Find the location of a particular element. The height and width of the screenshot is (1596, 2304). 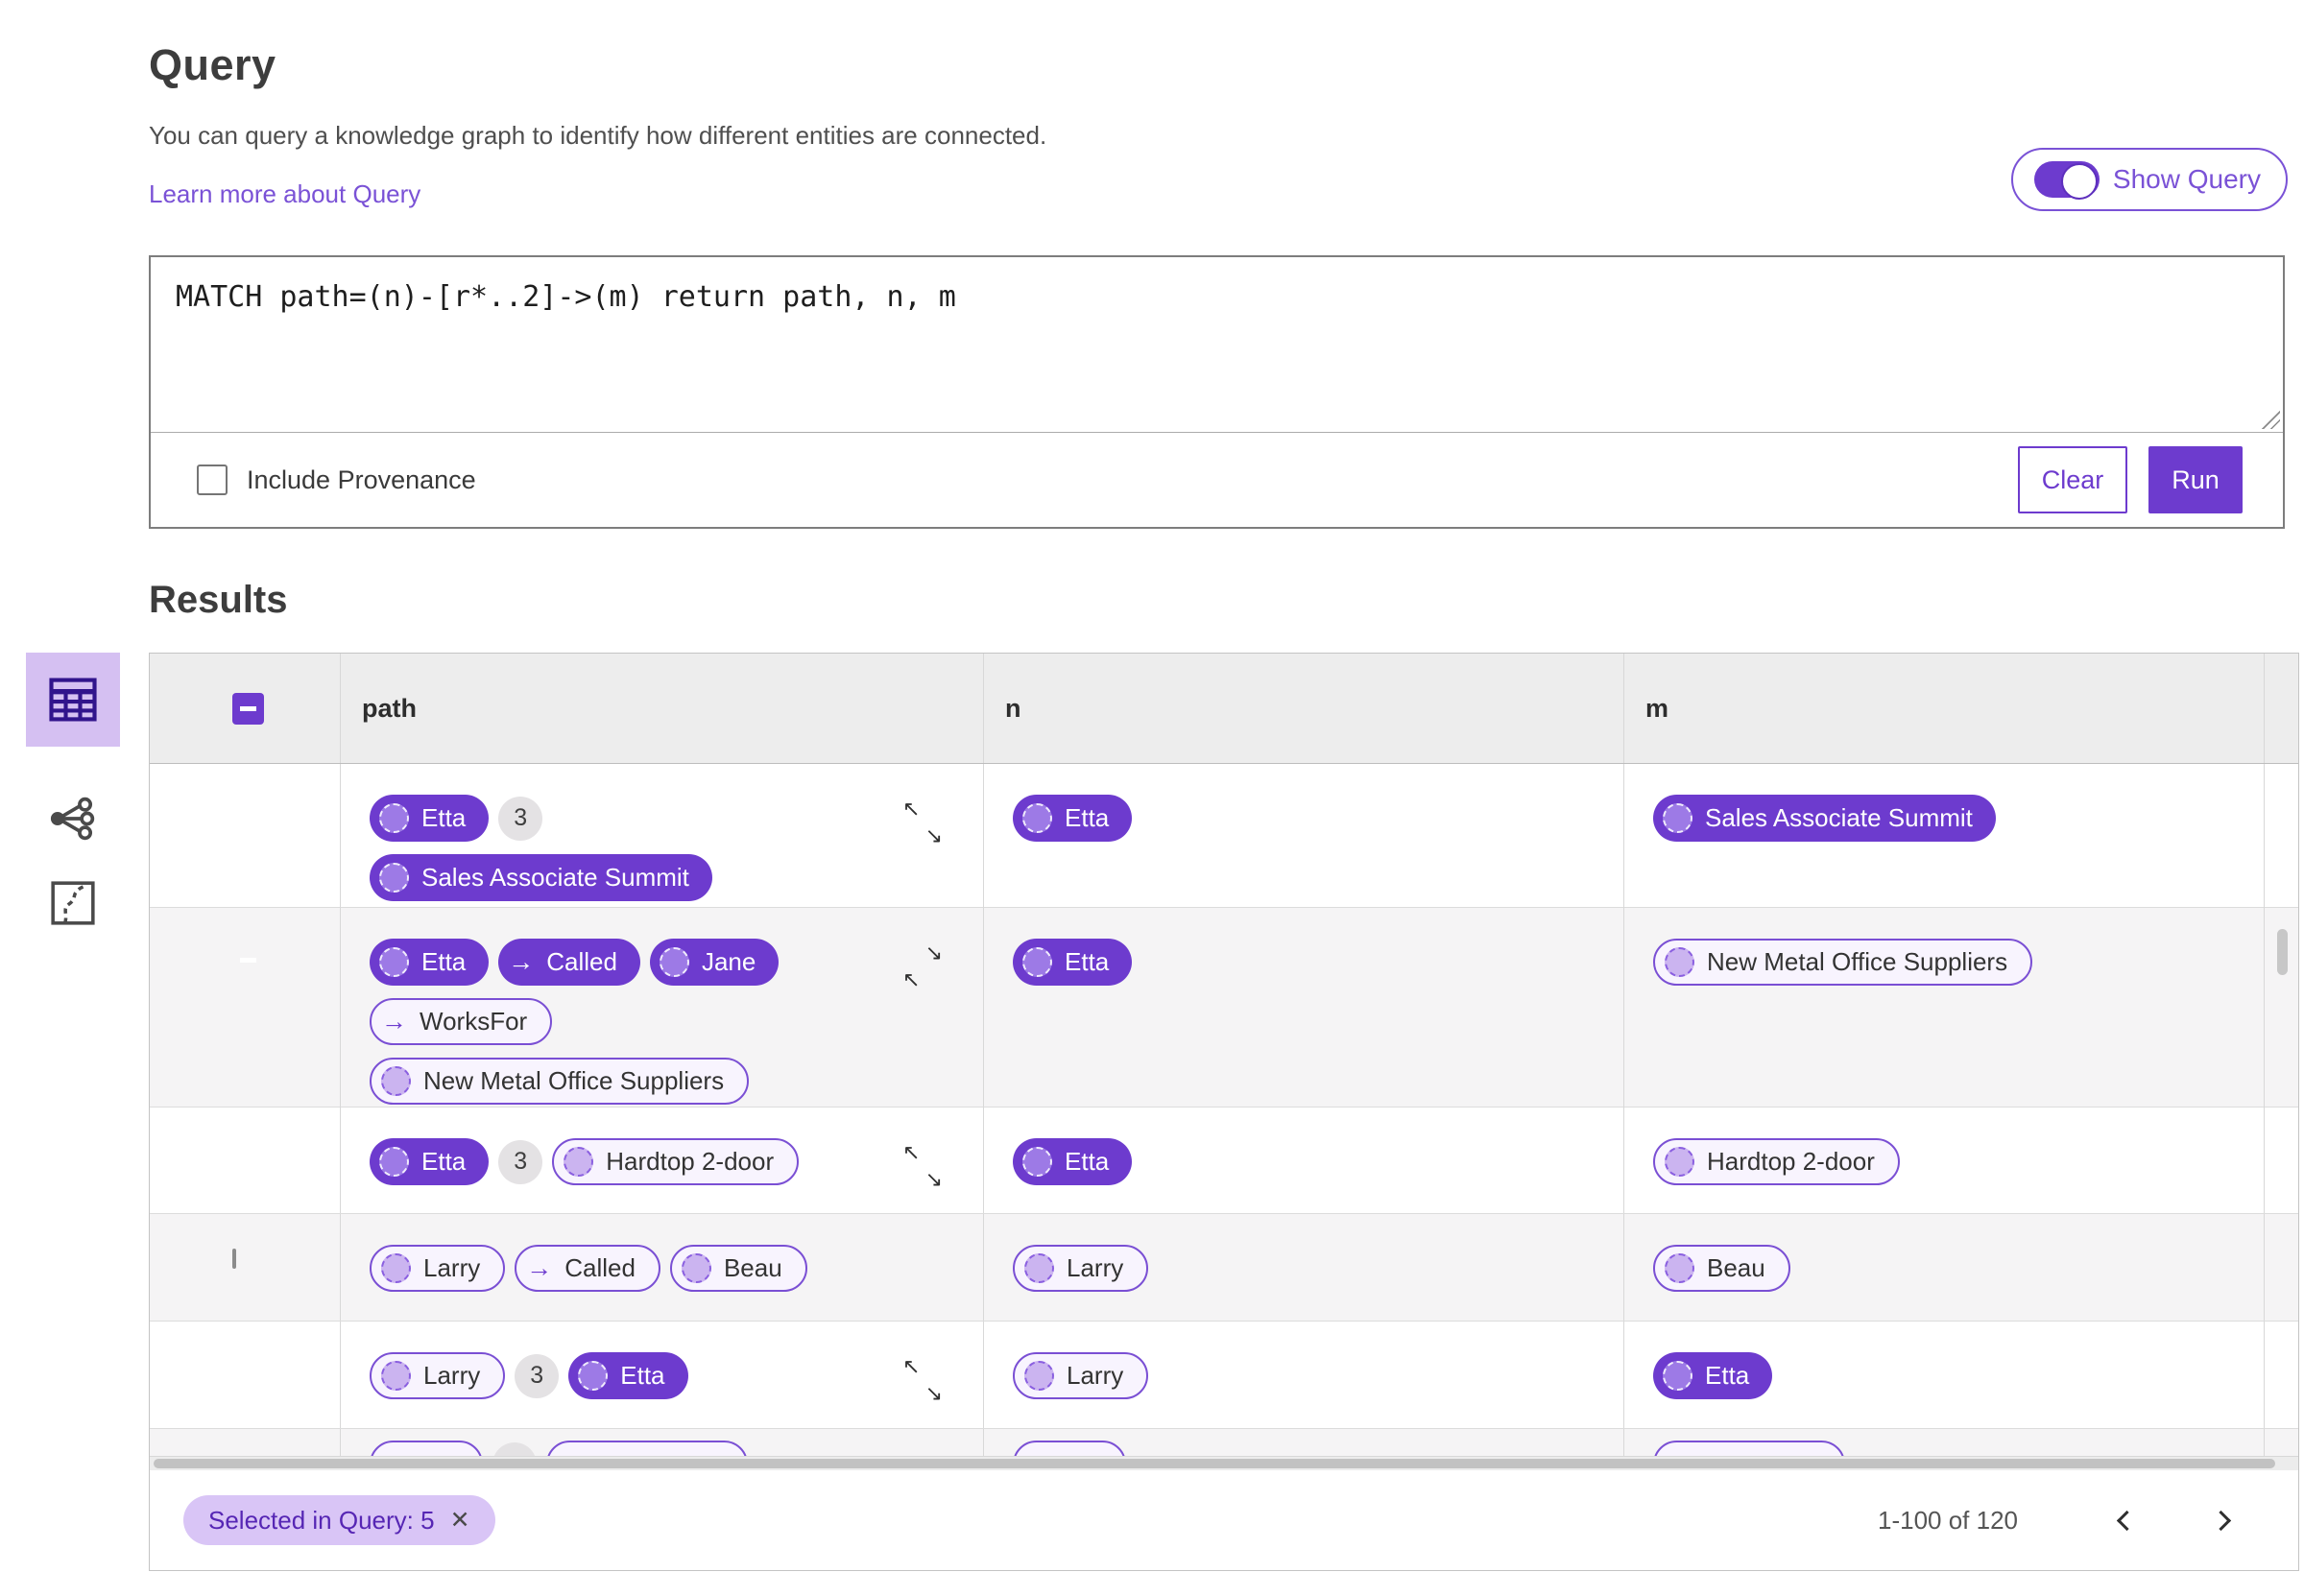

graph-icon is located at coordinates (72, 819).